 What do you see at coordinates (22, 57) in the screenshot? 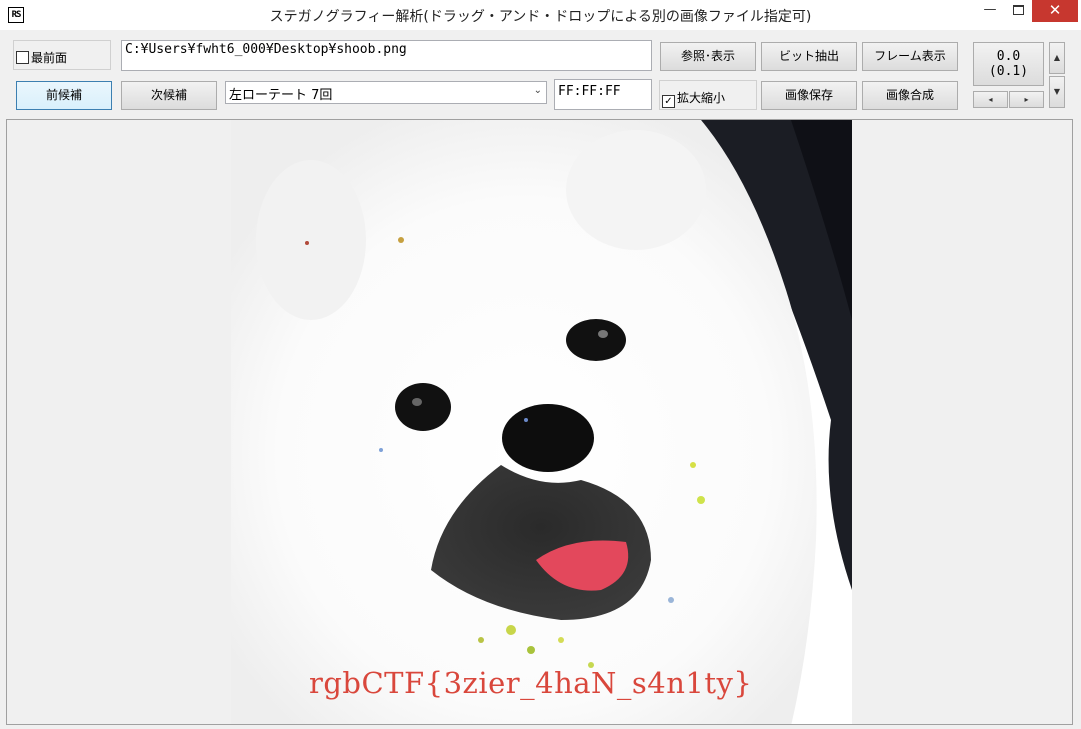
I see `checkbox-box` at bounding box center [22, 57].